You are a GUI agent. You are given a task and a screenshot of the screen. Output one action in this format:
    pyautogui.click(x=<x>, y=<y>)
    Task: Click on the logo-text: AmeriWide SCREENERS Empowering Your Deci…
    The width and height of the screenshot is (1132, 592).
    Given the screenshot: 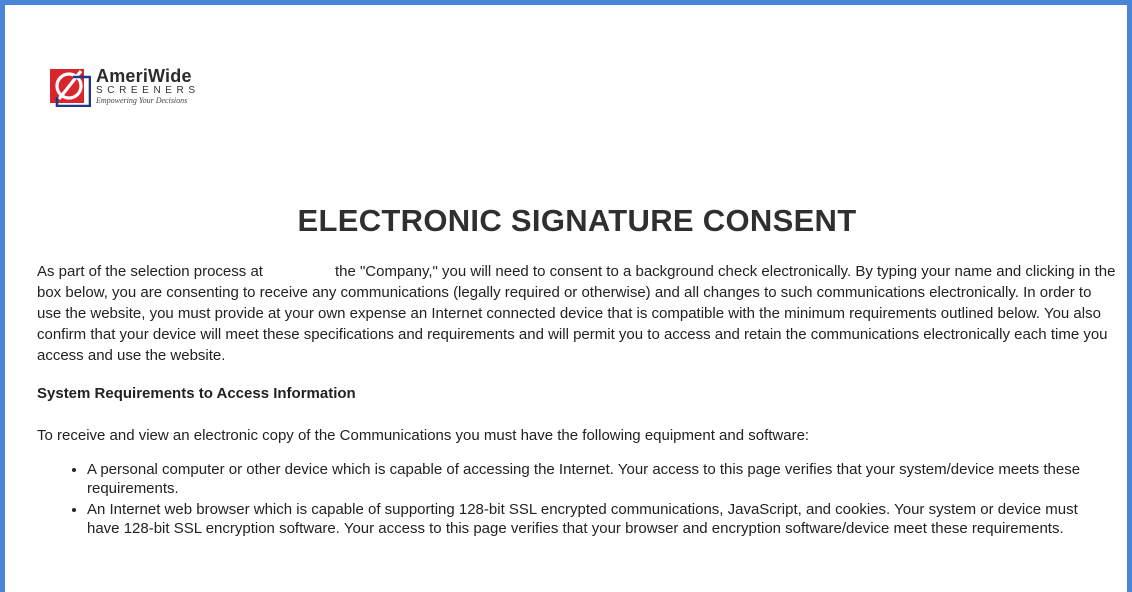 What is the action you would take?
    pyautogui.click(x=148, y=86)
    